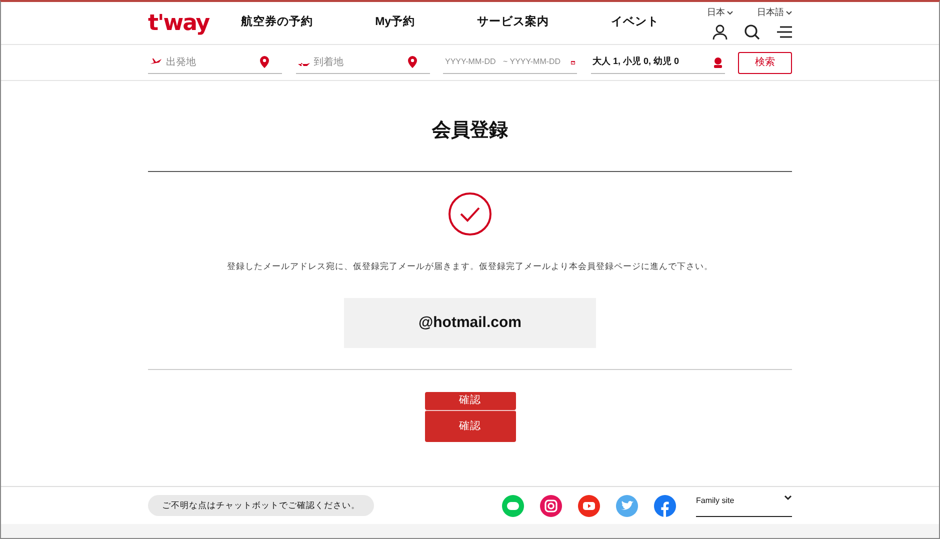 This screenshot has height=539, width=940. Describe the element at coordinates (156, 62) in the screenshot. I see `takeoff-icon` at that location.